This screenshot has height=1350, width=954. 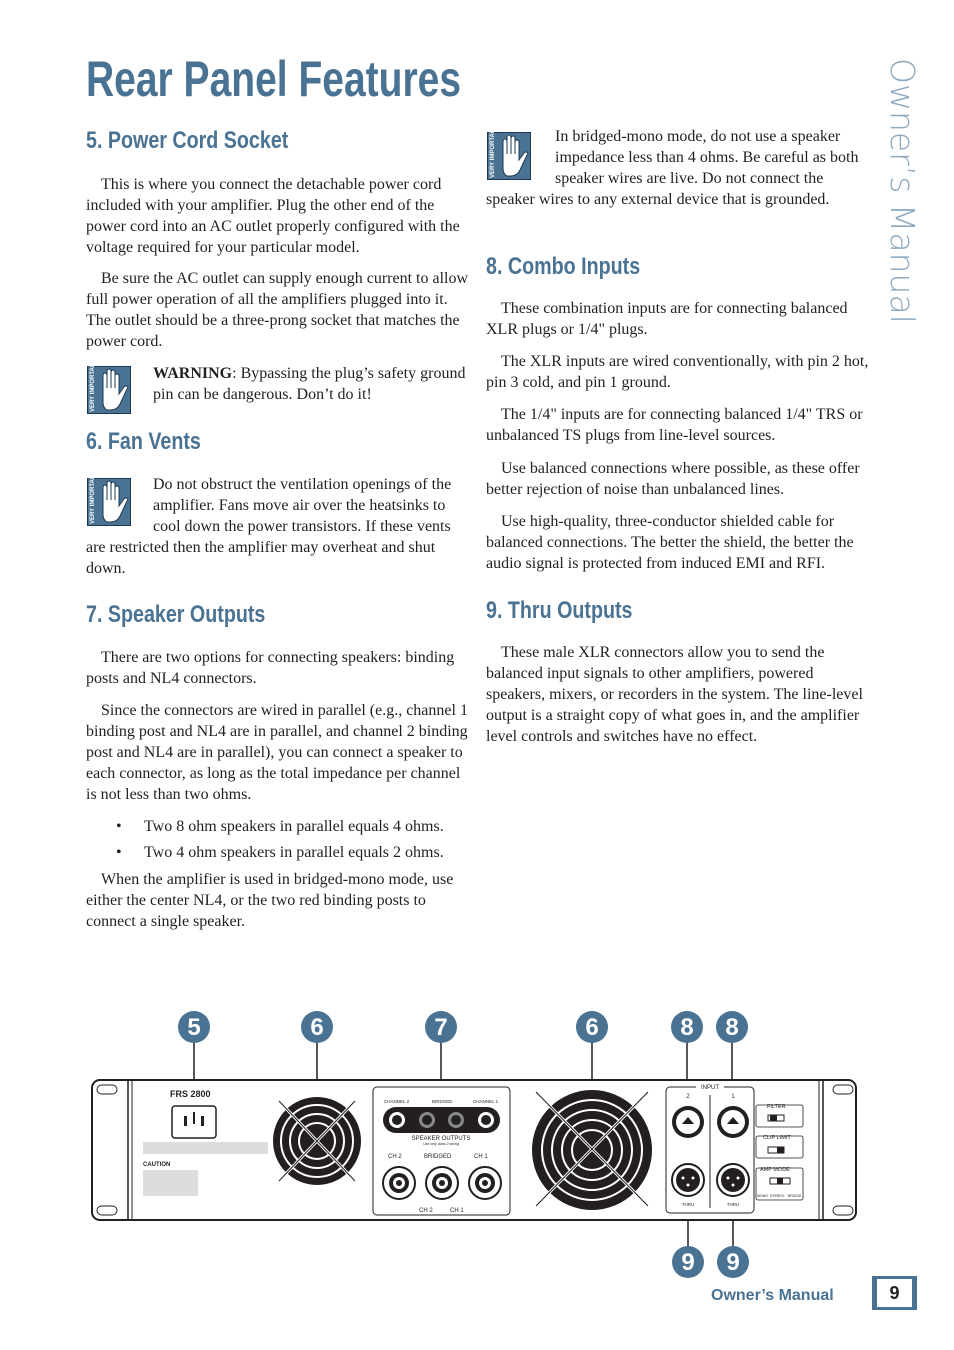 I want to click on thru-2-label: THRU, so click(x=688, y=1204).